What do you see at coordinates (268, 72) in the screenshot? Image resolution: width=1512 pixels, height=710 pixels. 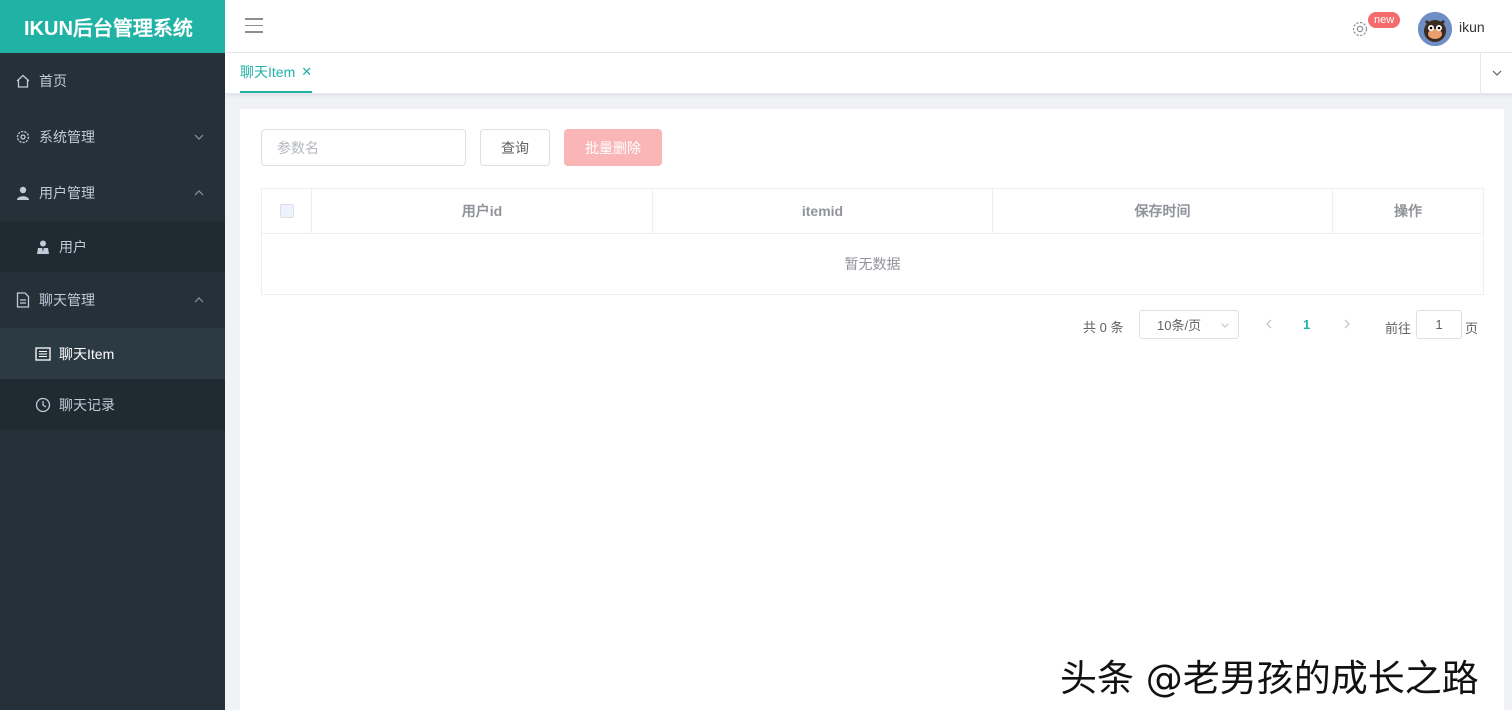 I see `tab-label: 聊天Item` at bounding box center [268, 72].